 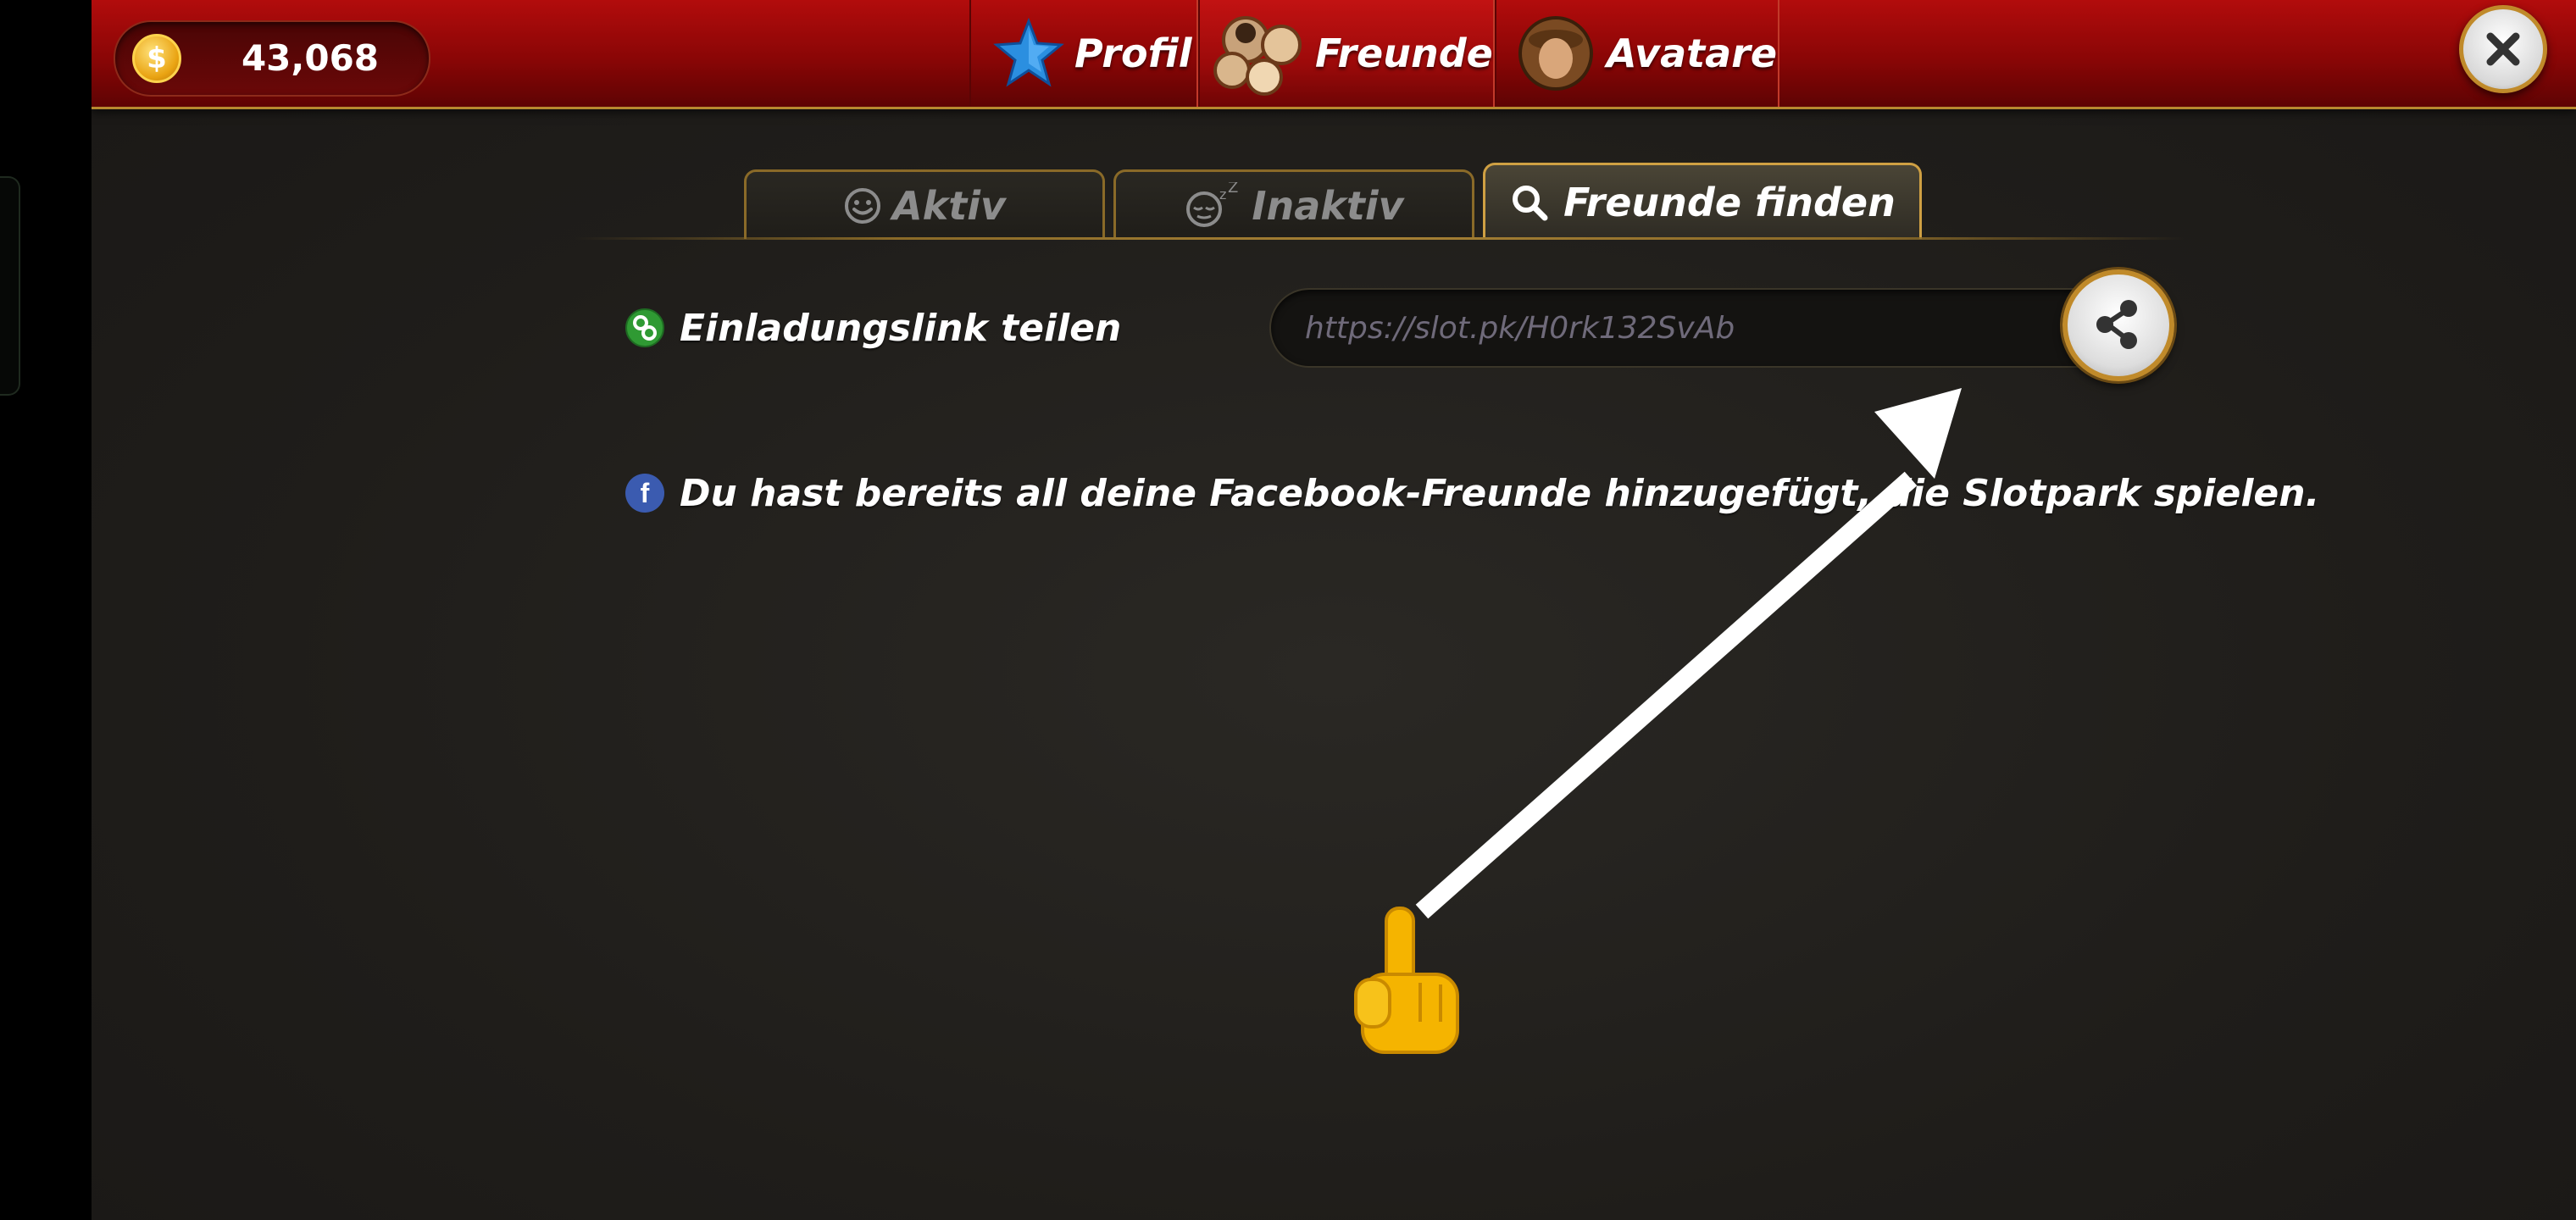 I want to click on invite-link-label: Einladungslink teilen, so click(x=901, y=328).